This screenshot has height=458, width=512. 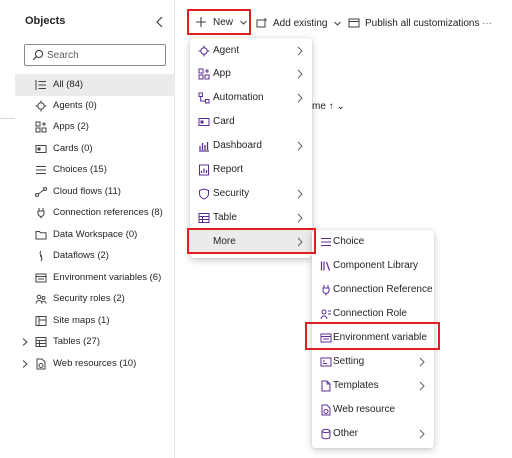 I want to click on menu-item-label: Dashboard, so click(x=237, y=145).